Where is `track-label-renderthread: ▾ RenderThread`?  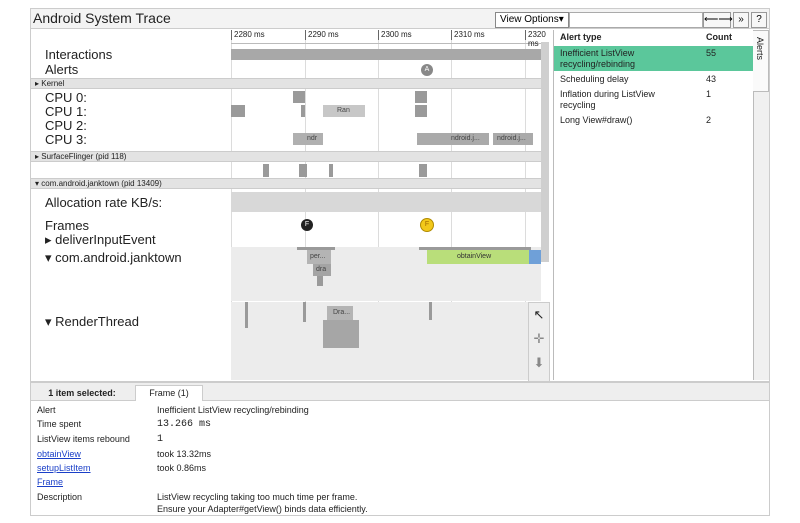 track-label-renderthread: ▾ RenderThread is located at coordinates (92, 321).